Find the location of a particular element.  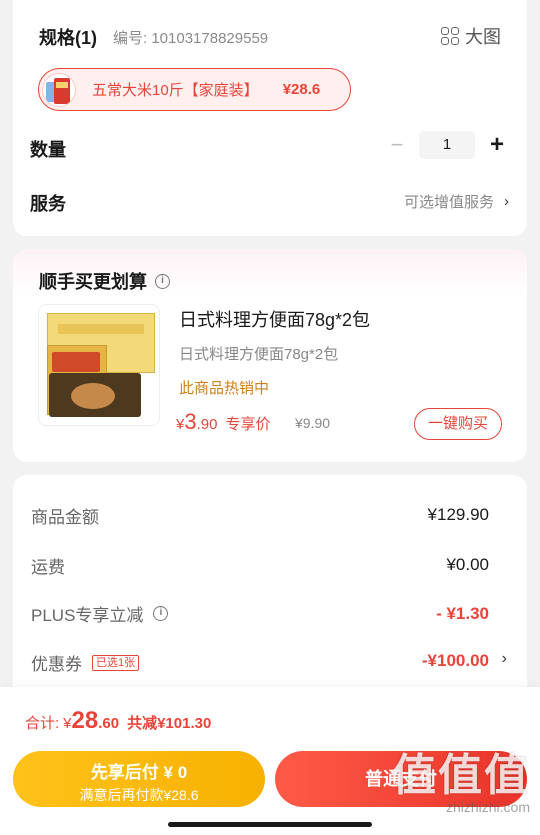

spec-option-chip: 五常大米10斤【家庭装】 ¥28.6 is located at coordinates (194, 89).